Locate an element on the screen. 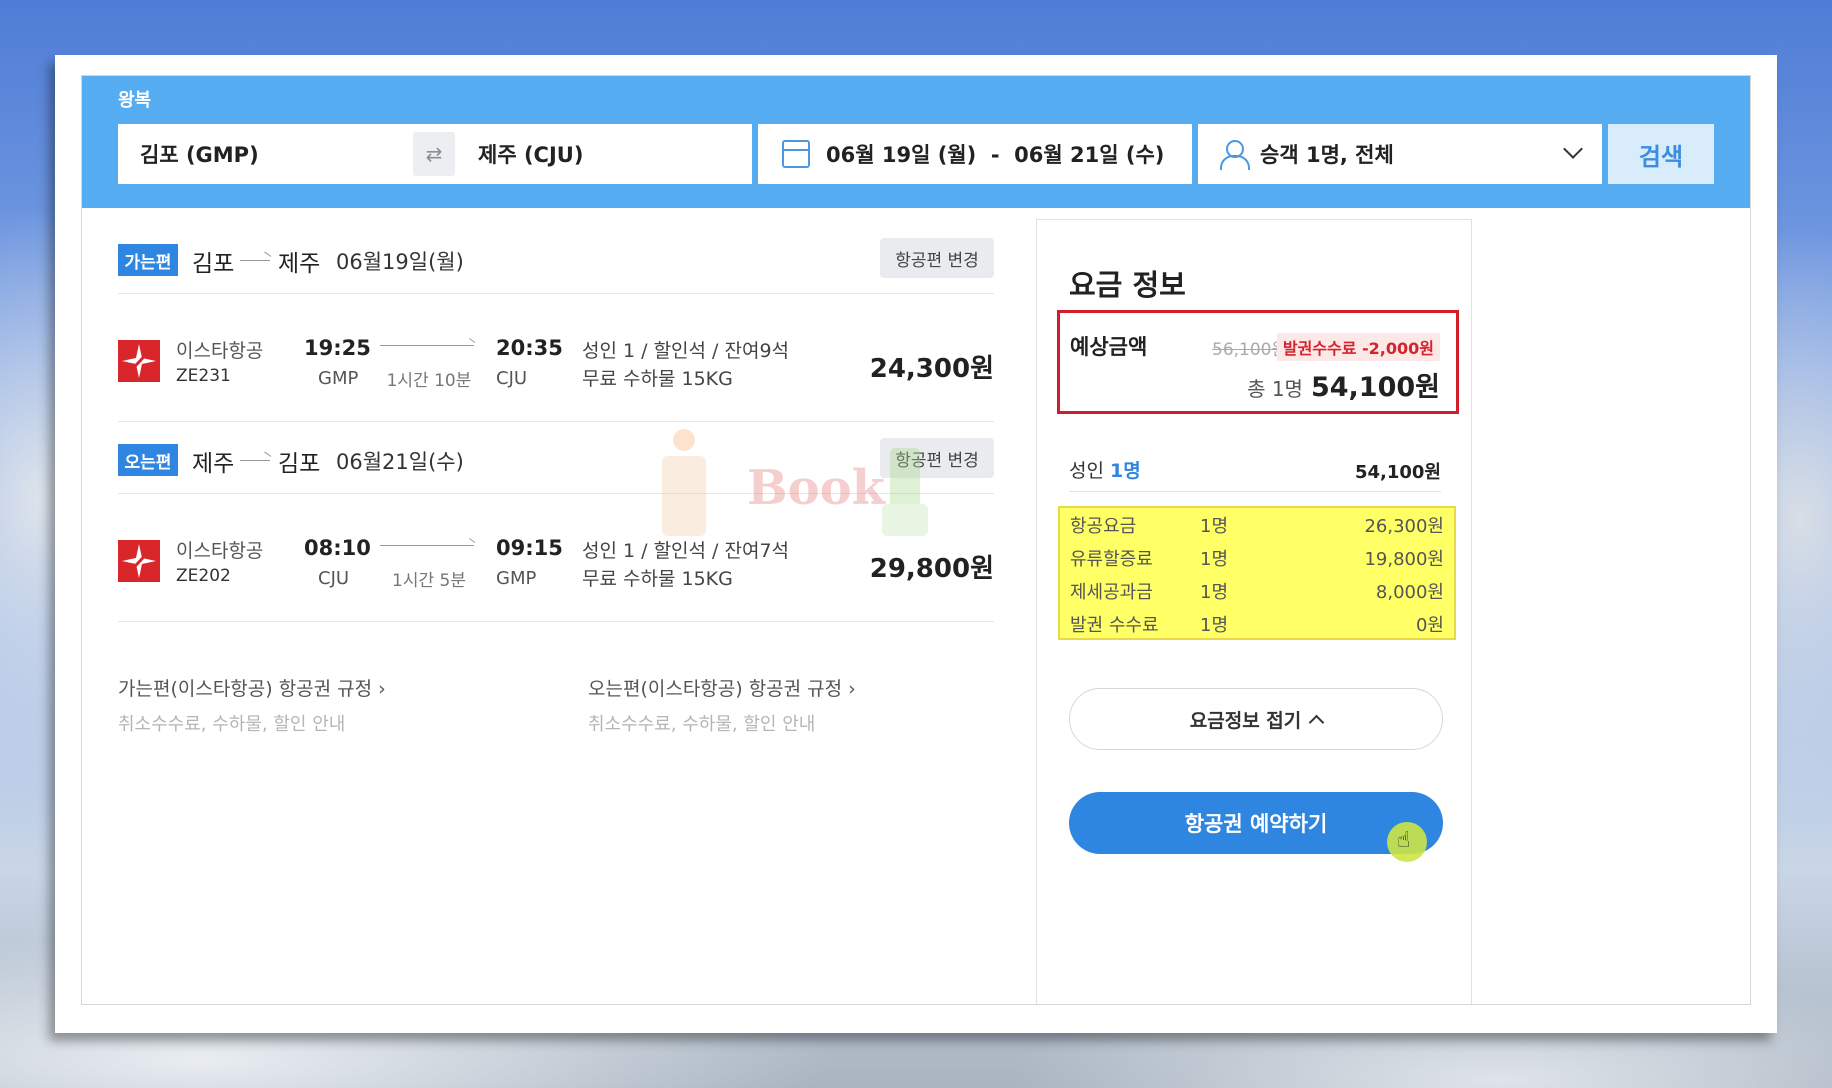  change-flight-button: 항공편 변경 is located at coordinates (937, 258).